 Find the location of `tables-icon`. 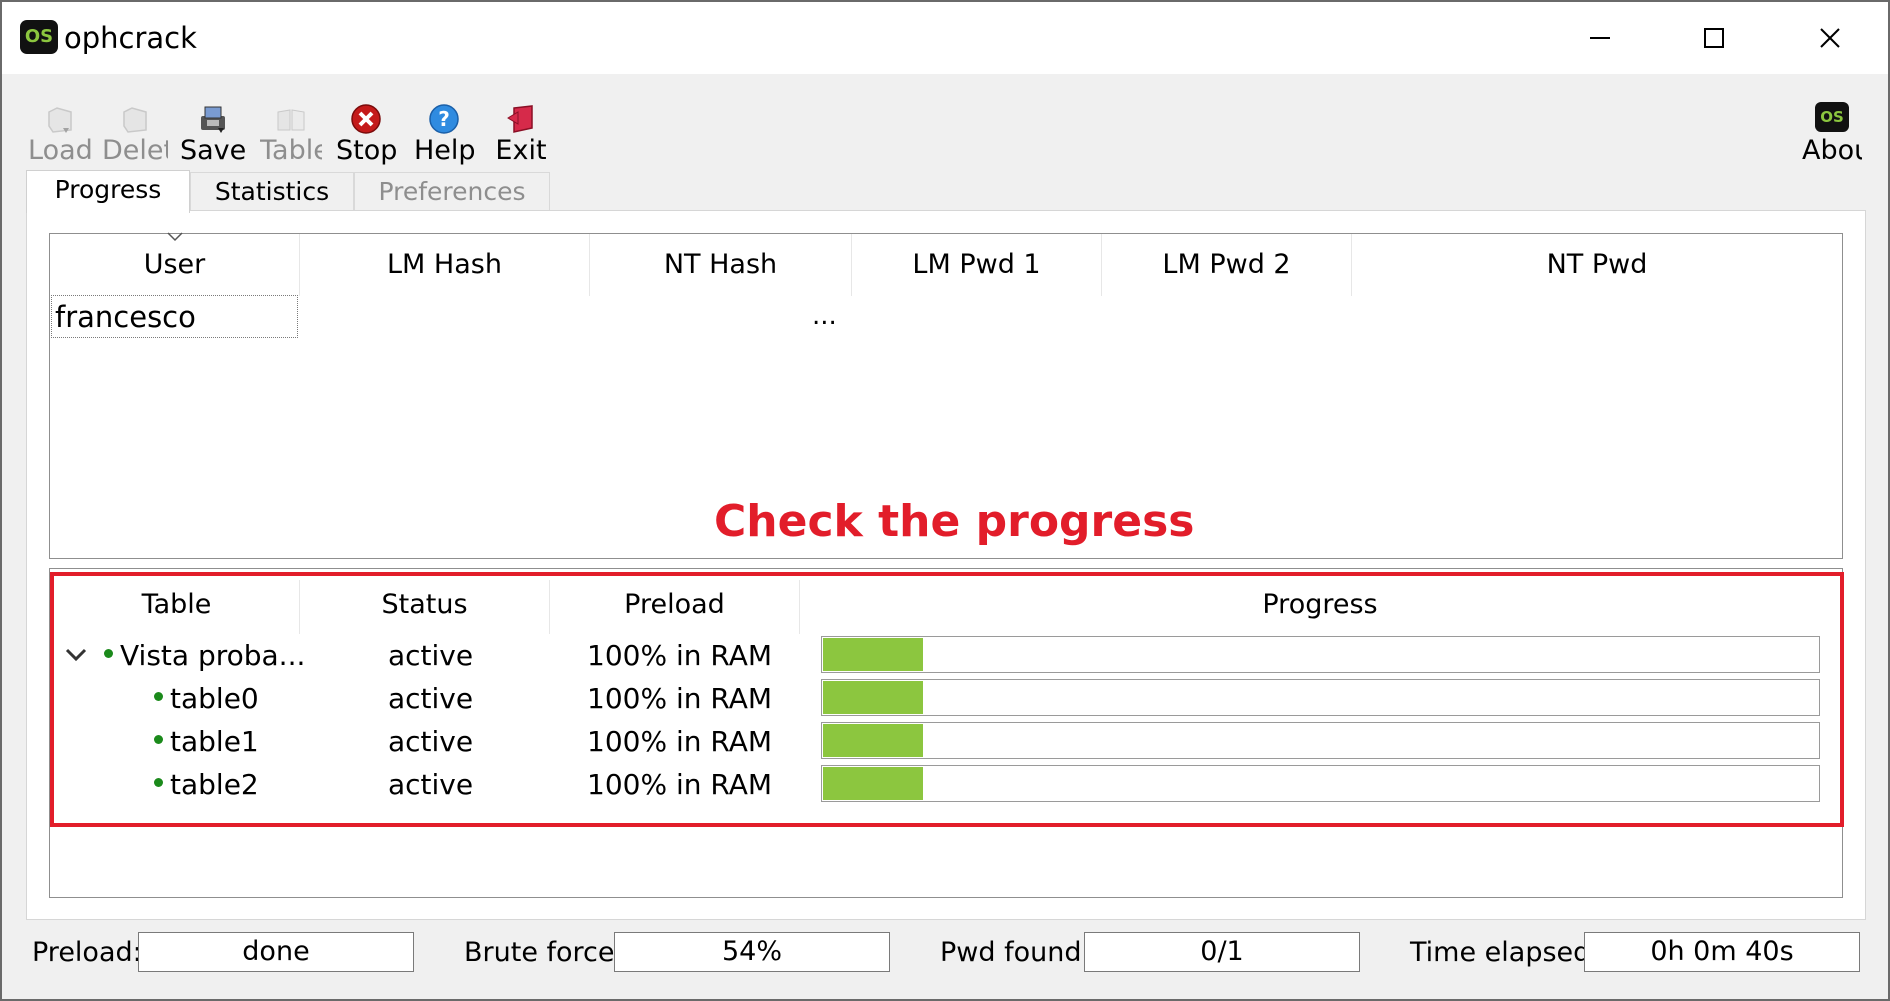

tables-icon is located at coordinates (291, 120).